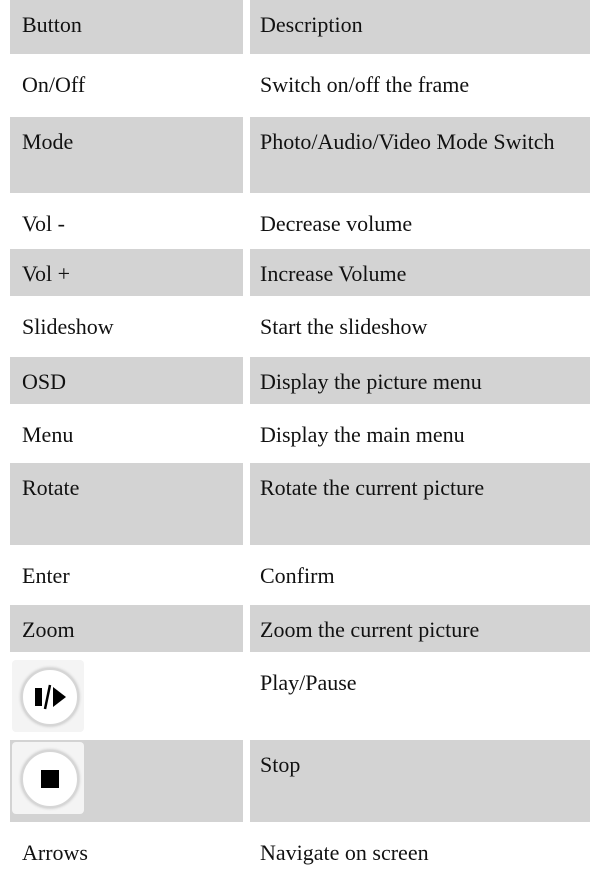 This screenshot has height=882, width=599. I want to click on description-cell: Confirm, so click(297, 575).